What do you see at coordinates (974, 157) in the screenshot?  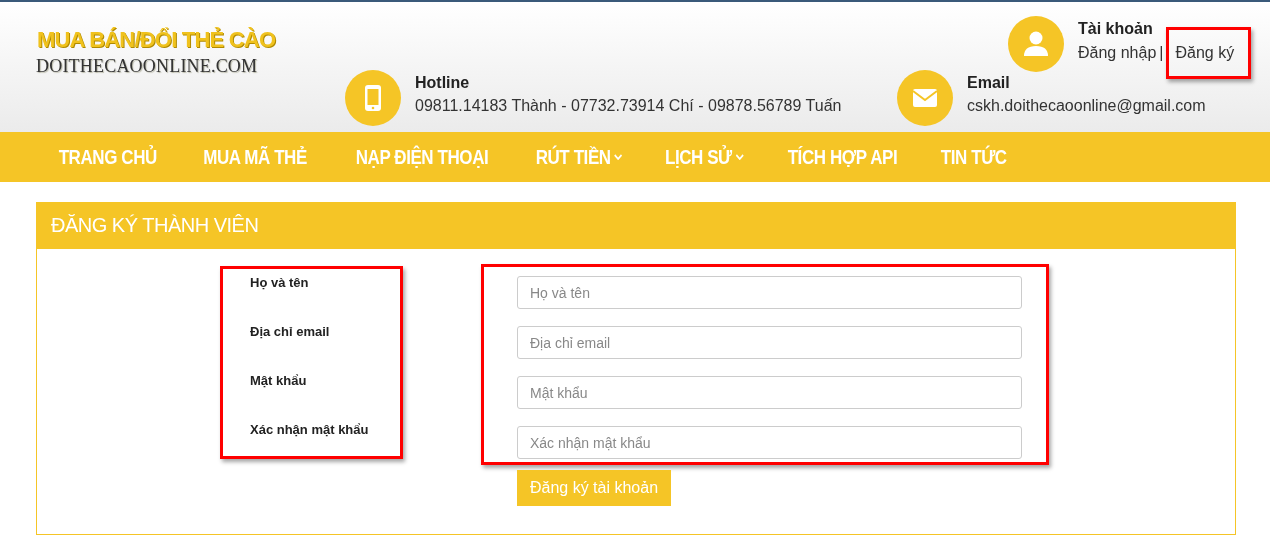 I see `nav-item: TIN TỨC` at bounding box center [974, 157].